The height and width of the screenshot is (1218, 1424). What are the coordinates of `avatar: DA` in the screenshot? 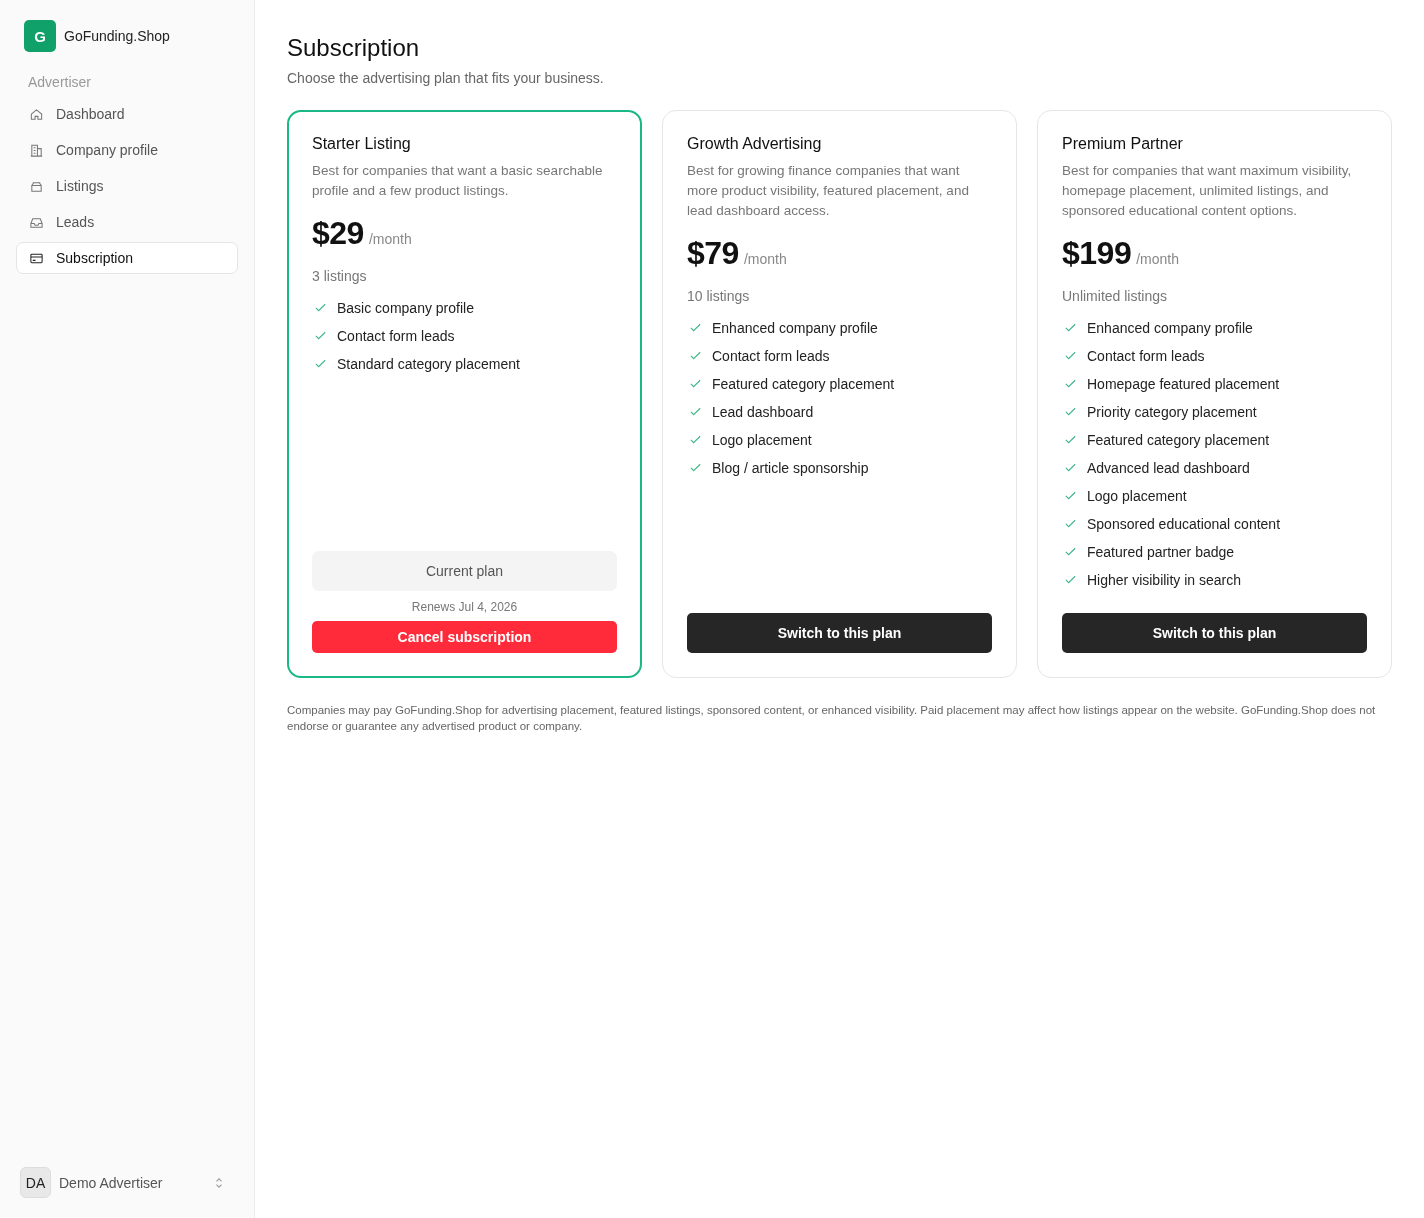 It's located at (35, 1182).